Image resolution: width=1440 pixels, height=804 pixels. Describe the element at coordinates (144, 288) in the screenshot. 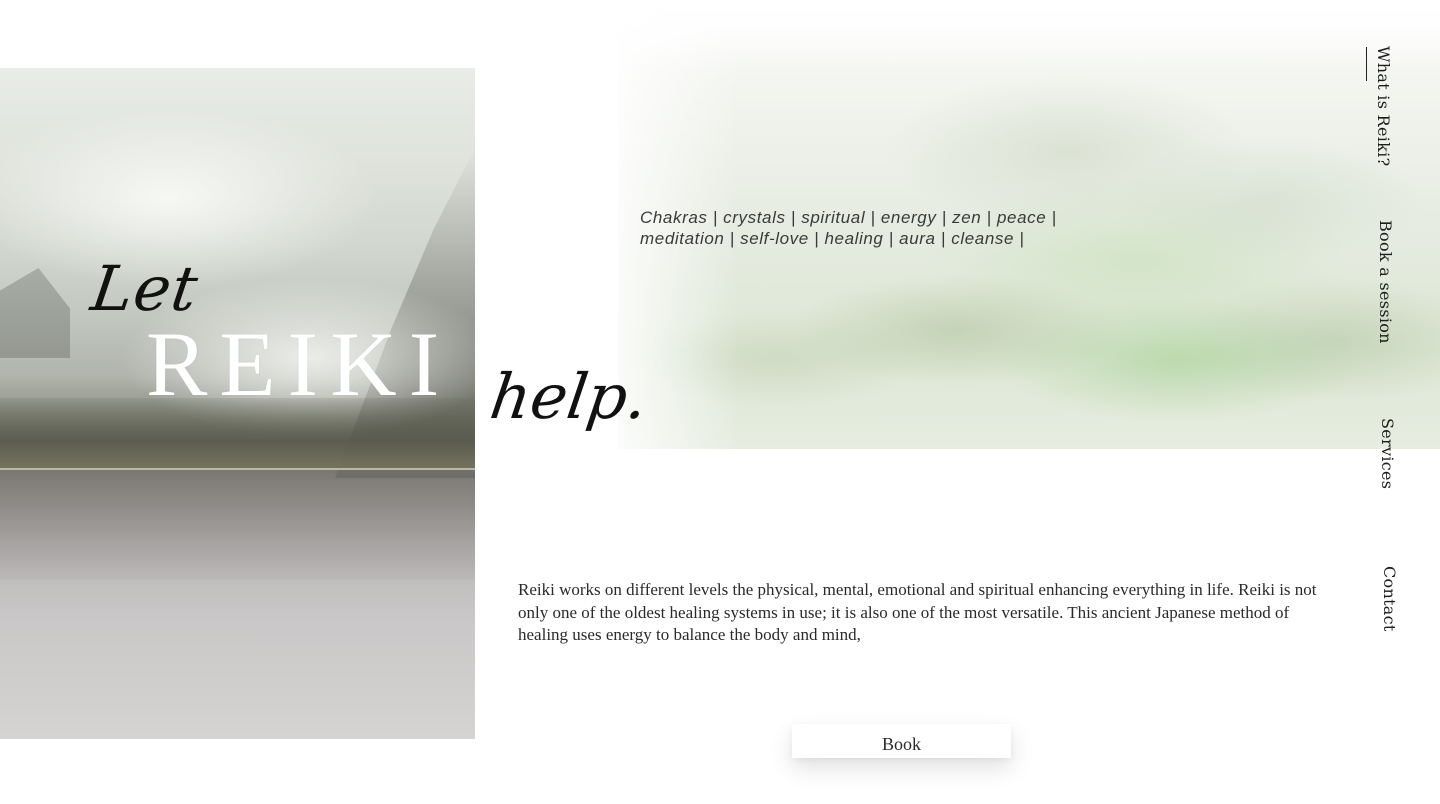

I see `hero-word-let: Let` at that location.